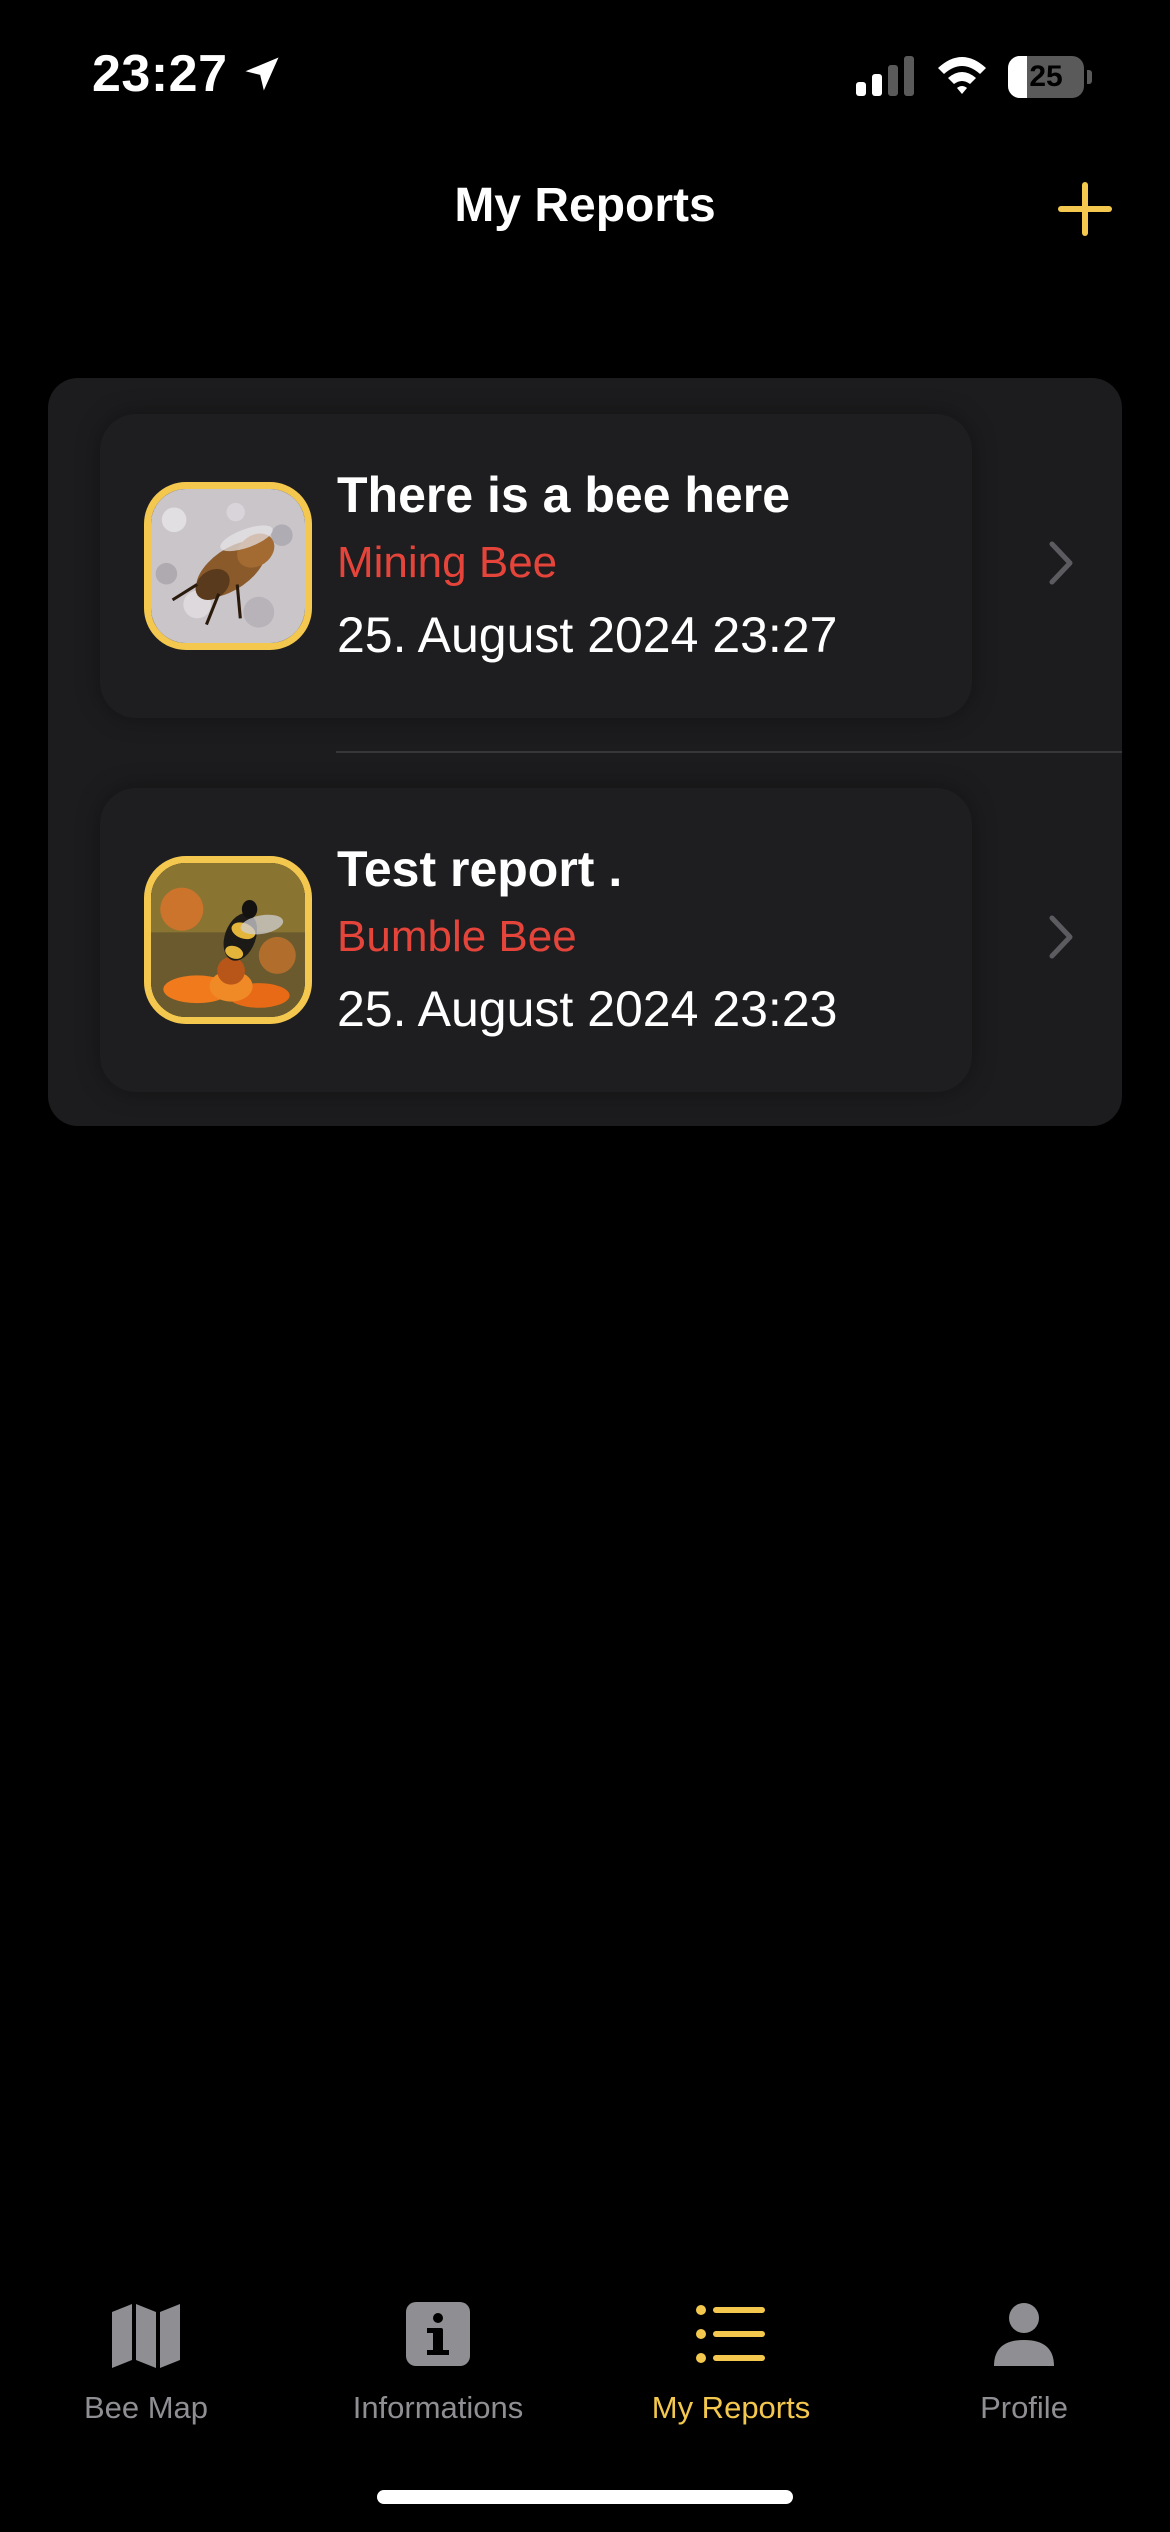 Image resolution: width=1170 pixels, height=2532 pixels. I want to click on tab-profile: Profile, so click(1024, 2347).